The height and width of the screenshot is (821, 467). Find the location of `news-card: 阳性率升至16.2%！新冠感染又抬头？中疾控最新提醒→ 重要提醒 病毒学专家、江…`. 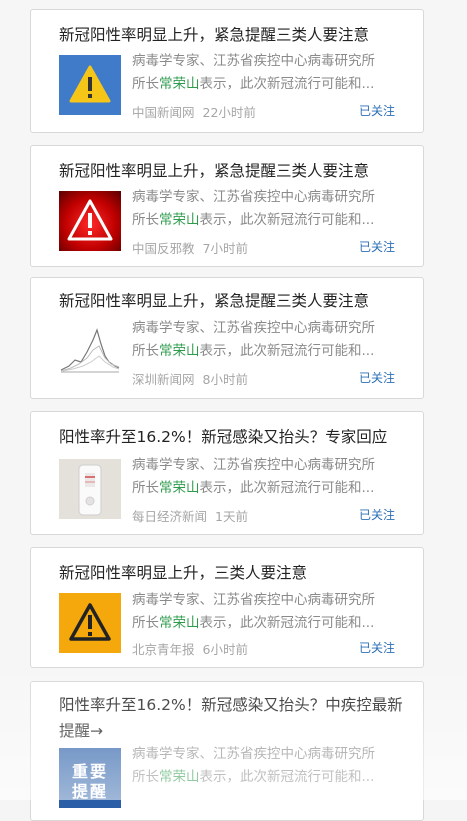

news-card: 阳性率升至16.2%！新冠感染又抬头？中疾控最新提醒→ 重要提醒 病毒学专家、江… is located at coordinates (227, 751).